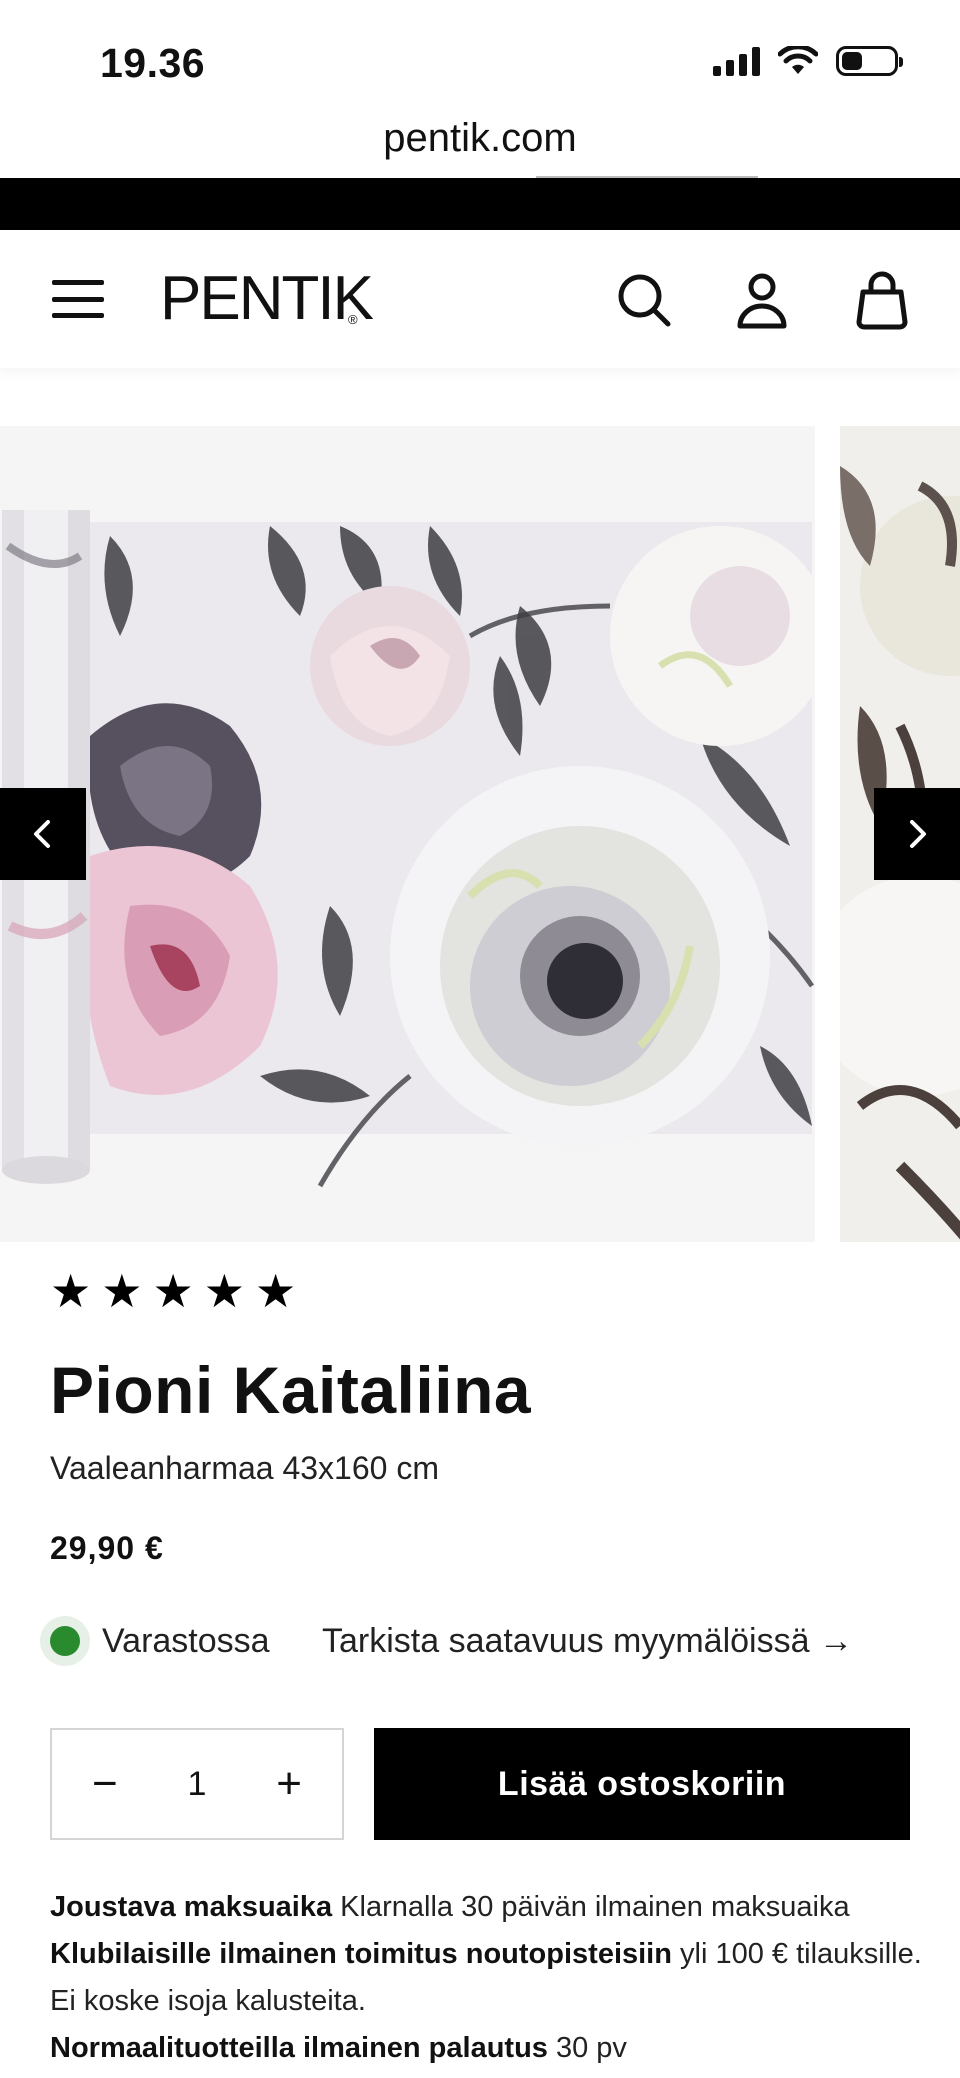  Describe the element at coordinates (644, 300) in the screenshot. I see `search-icon` at that location.